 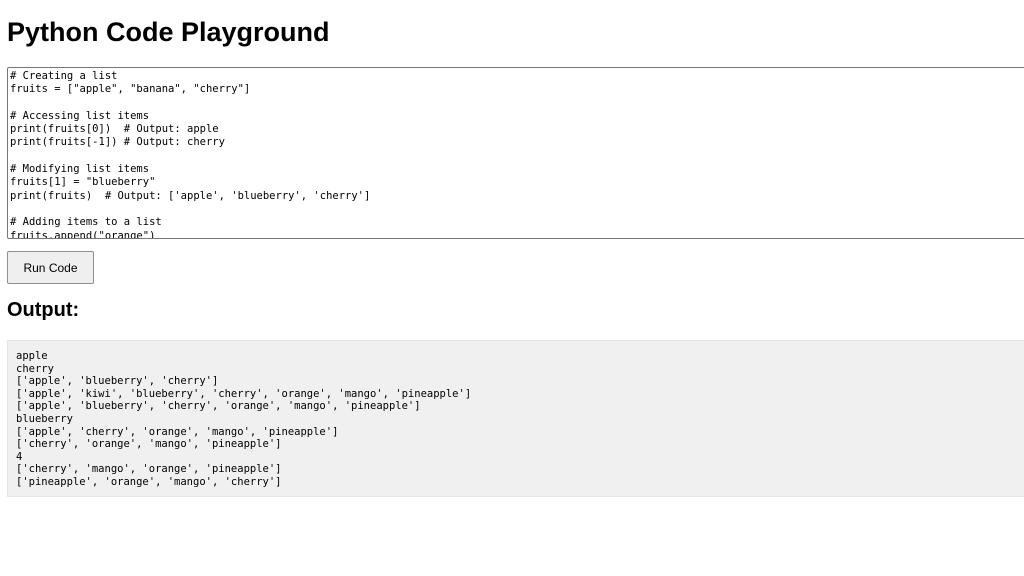 I want to click on run-code-button: Run Code, so click(x=50, y=267).